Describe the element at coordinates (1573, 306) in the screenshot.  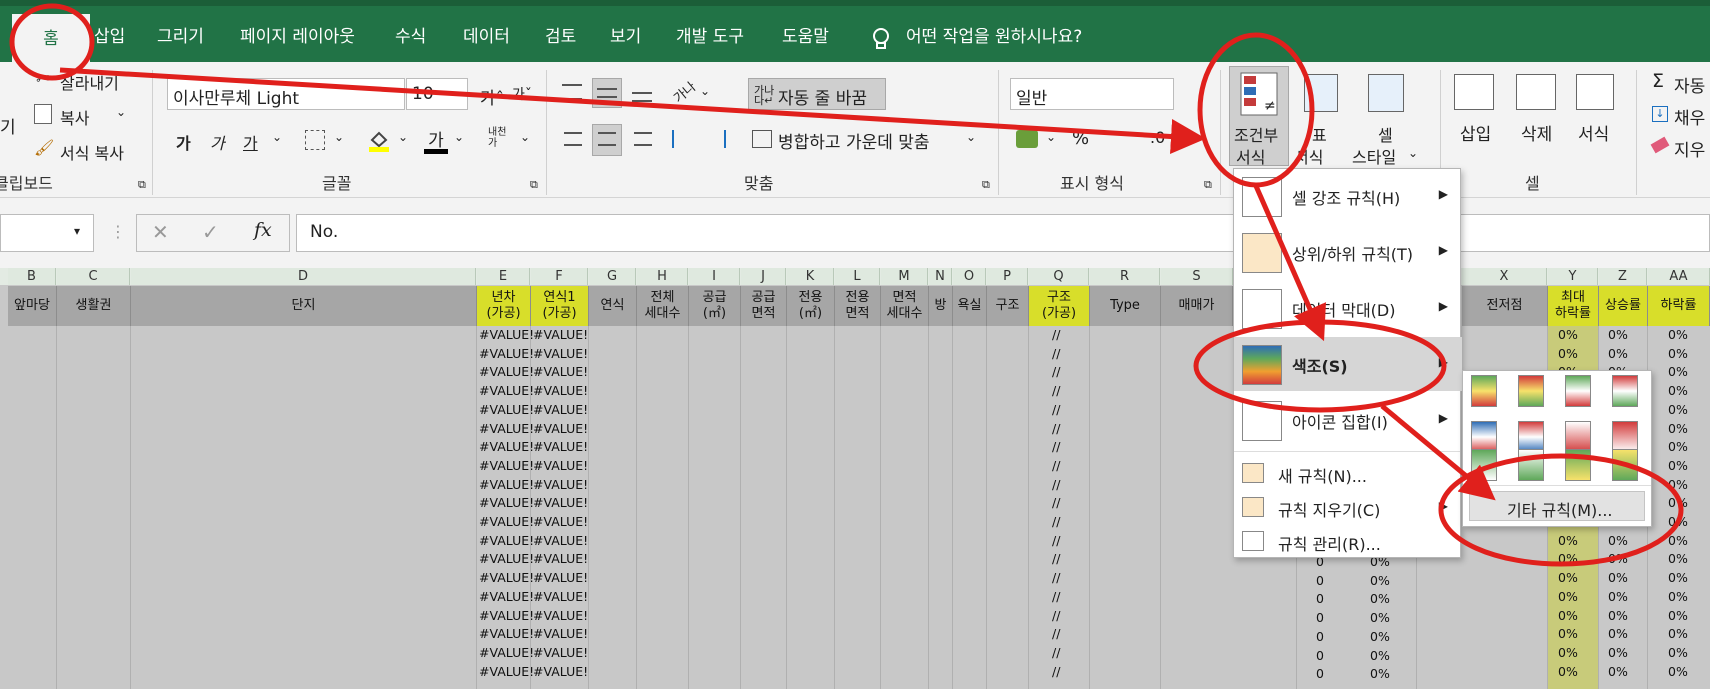
I see `header-cell-y: 최대 하락률` at that location.